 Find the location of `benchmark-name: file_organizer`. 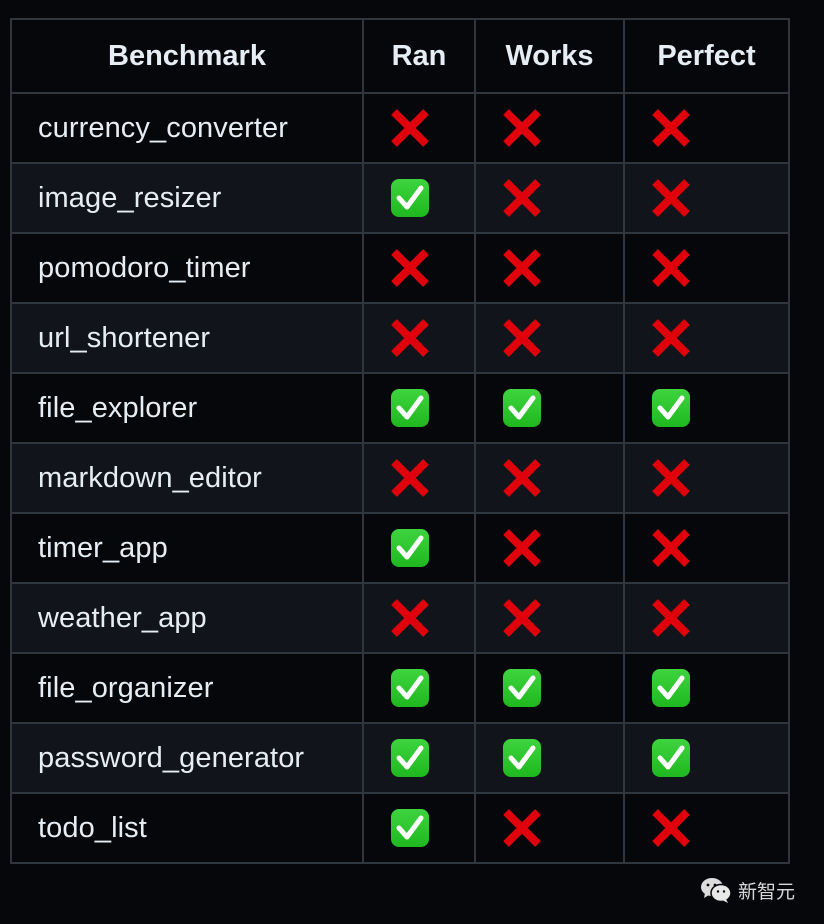

benchmark-name: file_organizer is located at coordinates (187, 688).